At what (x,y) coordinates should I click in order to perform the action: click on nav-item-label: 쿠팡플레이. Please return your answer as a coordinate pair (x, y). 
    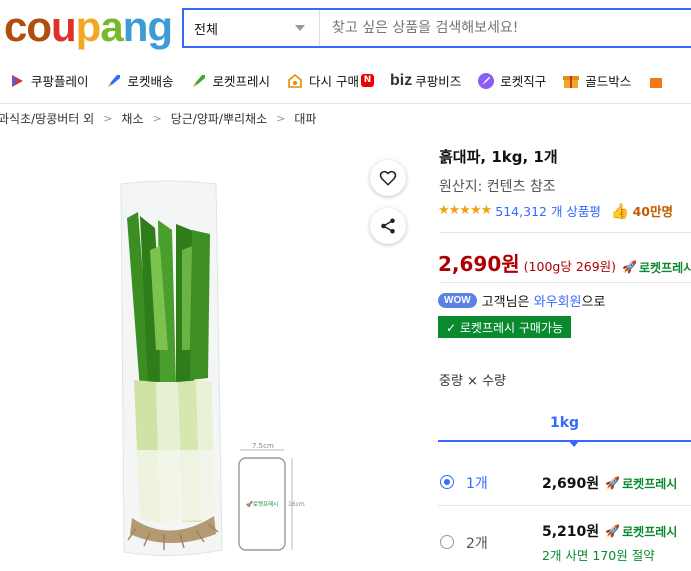
    Looking at the image, I should click on (60, 81).